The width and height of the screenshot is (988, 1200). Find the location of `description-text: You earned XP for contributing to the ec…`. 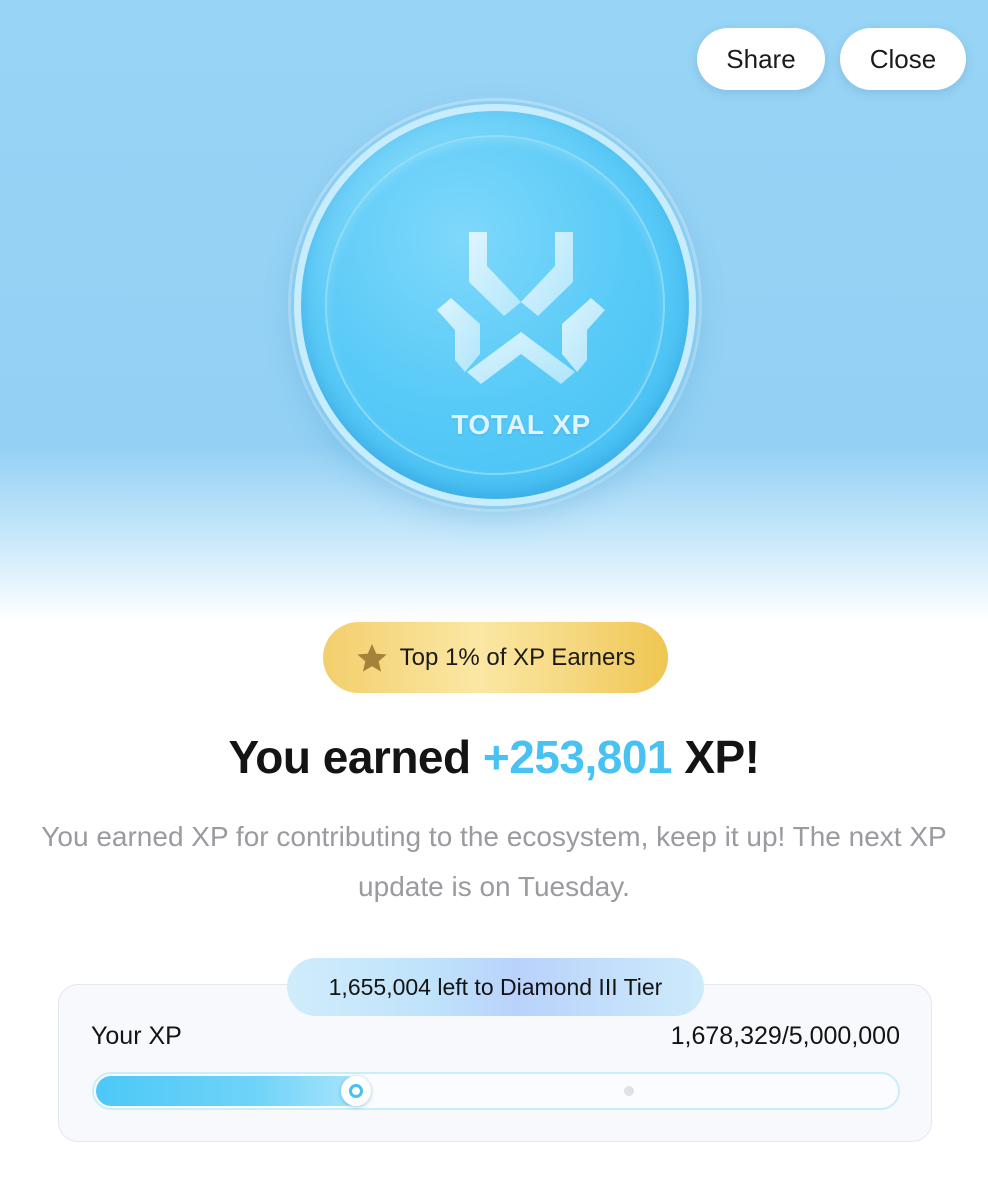

description-text: You earned XP for contributing to the ec… is located at coordinates (494, 861).